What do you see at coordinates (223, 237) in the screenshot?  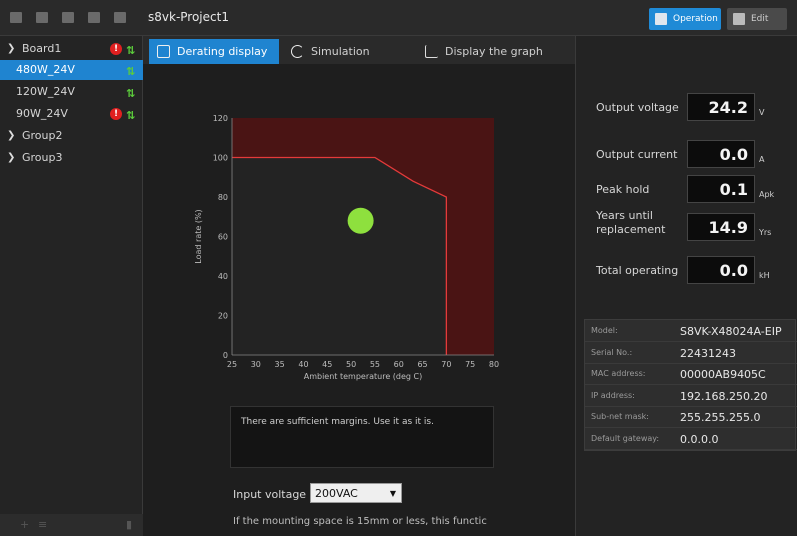 I see `y-tick-label: 60` at bounding box center [223, 237].